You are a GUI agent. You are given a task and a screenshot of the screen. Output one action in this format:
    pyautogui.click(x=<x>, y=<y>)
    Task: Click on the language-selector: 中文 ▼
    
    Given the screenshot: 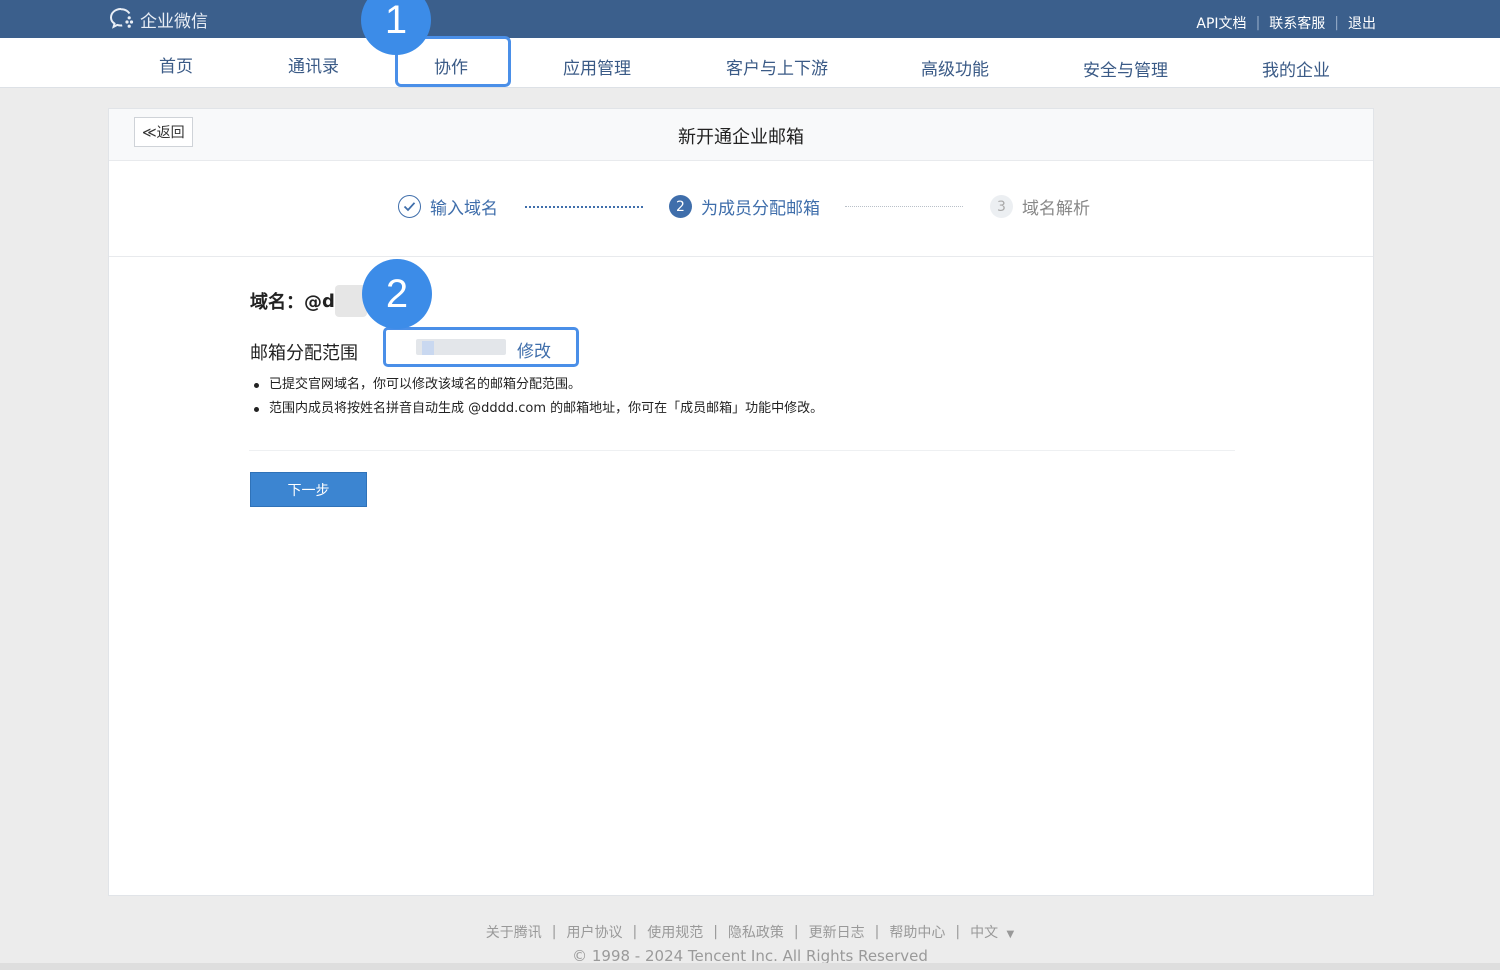 What is the action you would take?
    pyautogui.click(x=992, y=932)
    